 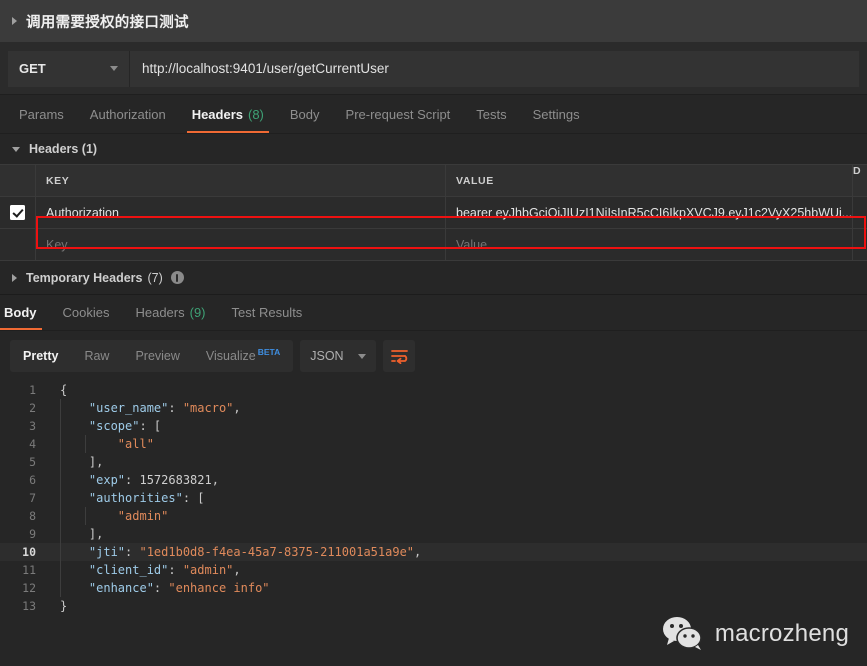 I want to click on language-label: JSON, so click(x=327, y=356).